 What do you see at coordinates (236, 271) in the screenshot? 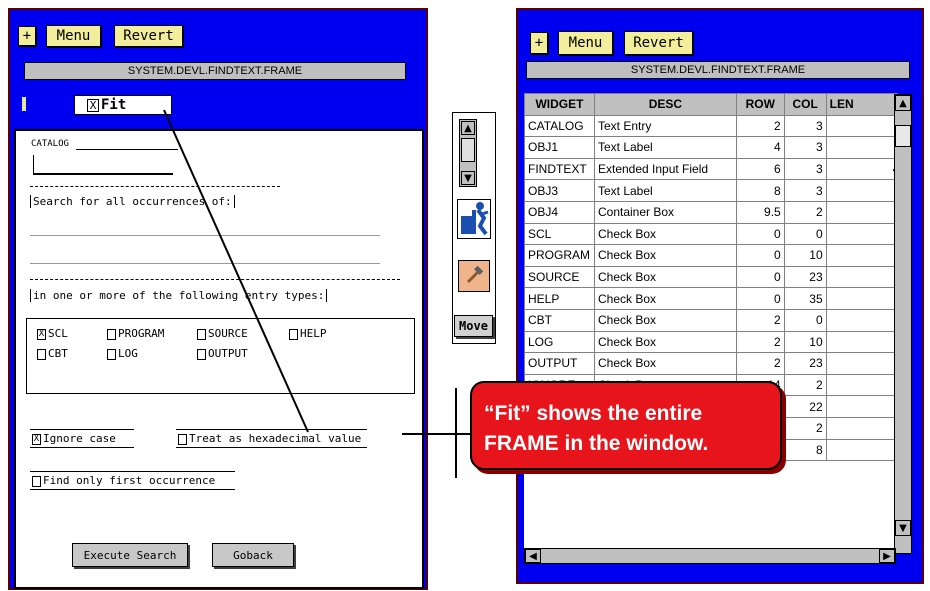
I see `fit-pointer-line` at bounding box center [236, 271].